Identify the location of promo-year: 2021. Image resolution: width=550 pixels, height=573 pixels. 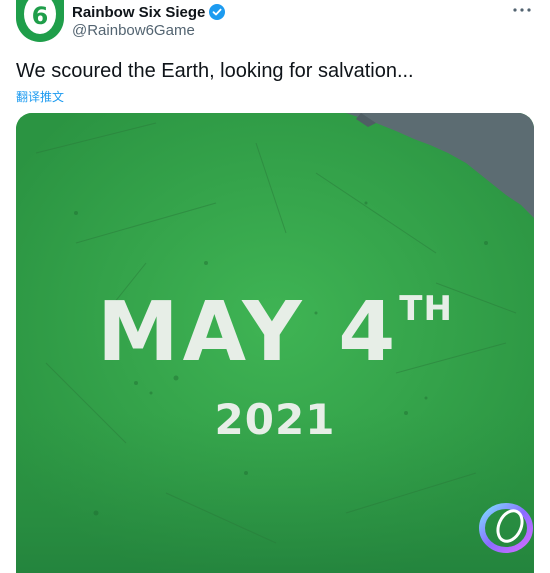
(275, 419).